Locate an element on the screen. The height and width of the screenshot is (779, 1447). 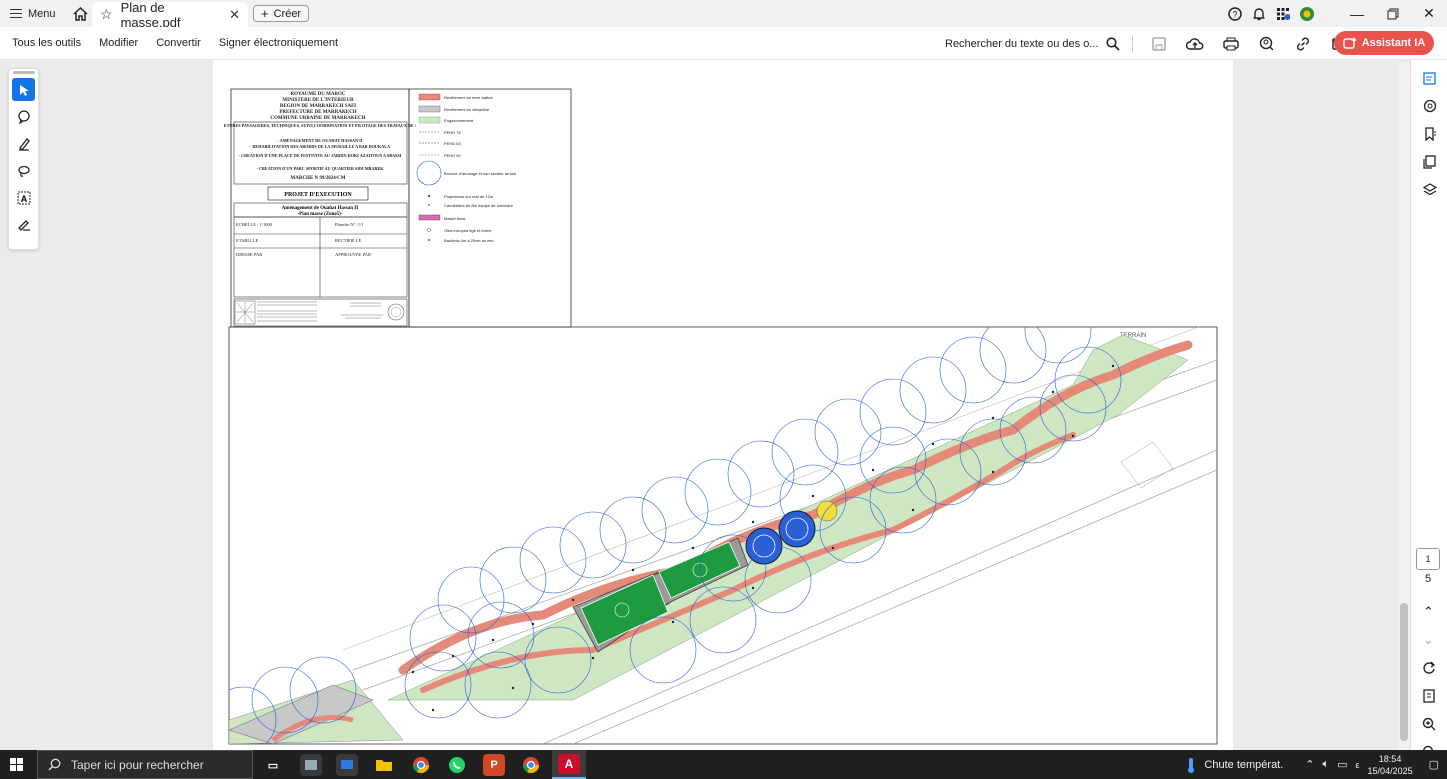
star-icon: ☆ is located at coordinates (106, 14).